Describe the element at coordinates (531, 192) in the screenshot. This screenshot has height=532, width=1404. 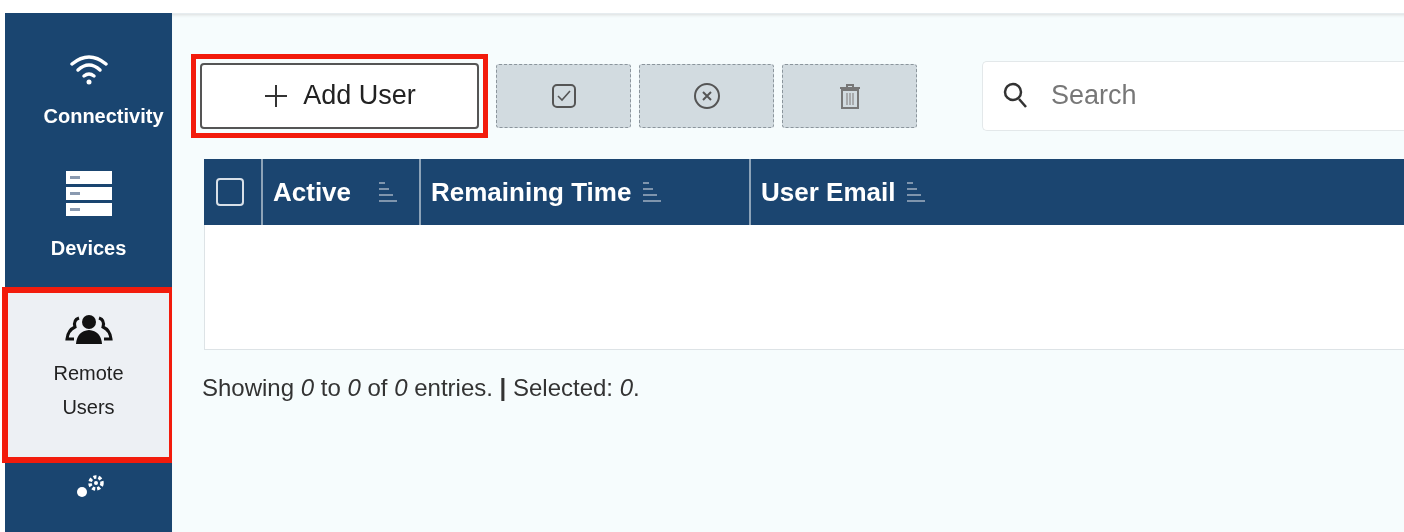
I see `column-header: Remaining Time` at that location.